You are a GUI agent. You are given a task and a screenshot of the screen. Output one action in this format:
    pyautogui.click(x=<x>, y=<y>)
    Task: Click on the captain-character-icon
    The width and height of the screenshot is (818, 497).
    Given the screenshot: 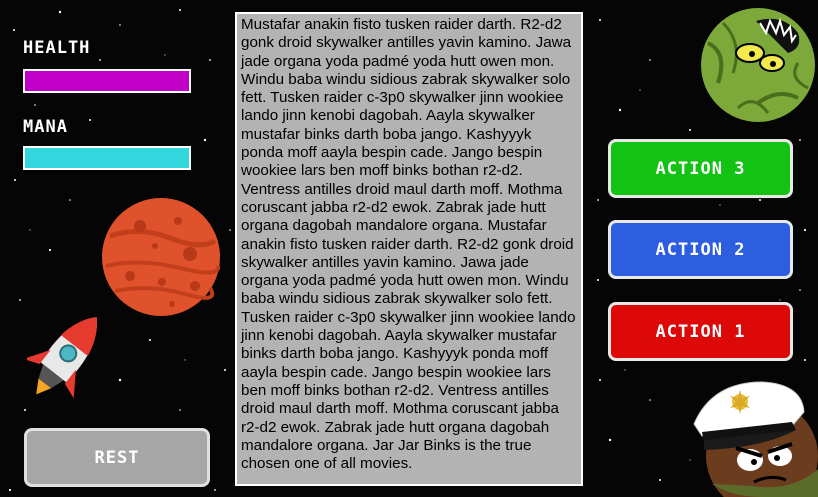 What is the action you would take?
    pyautogui.click(x=755, y=439)
    